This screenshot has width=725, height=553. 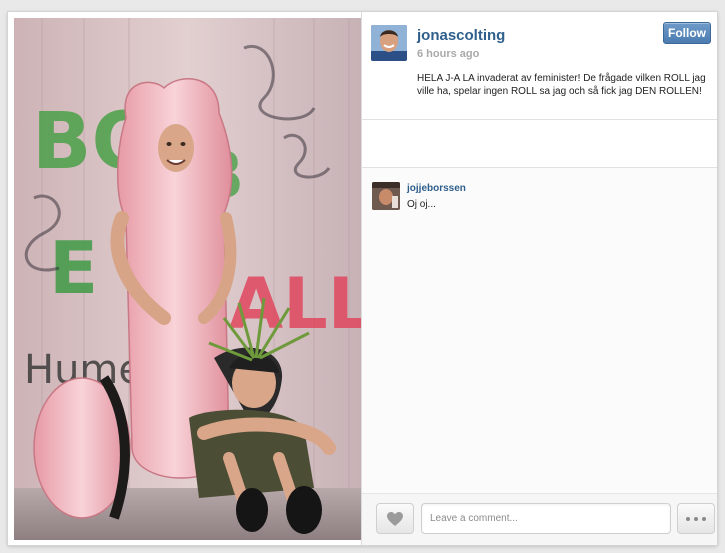 What do you see at coordinates (295, 304) in the screenshot?
I see `graffiti-all: ALL!` at bounding box center [295, 304].